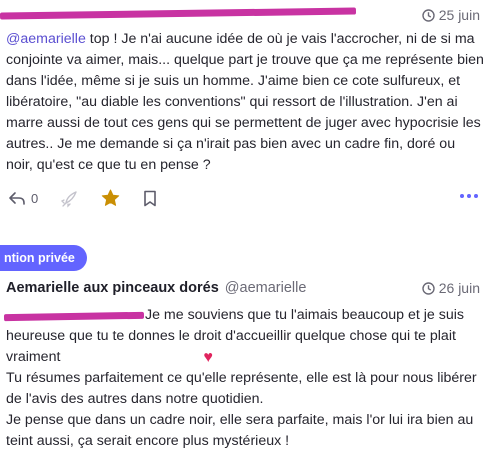  What do you see at coordinates (245, 199) in the screenshot?
I see `post-1-action-bar: 0` at bounding box center [245, 199].